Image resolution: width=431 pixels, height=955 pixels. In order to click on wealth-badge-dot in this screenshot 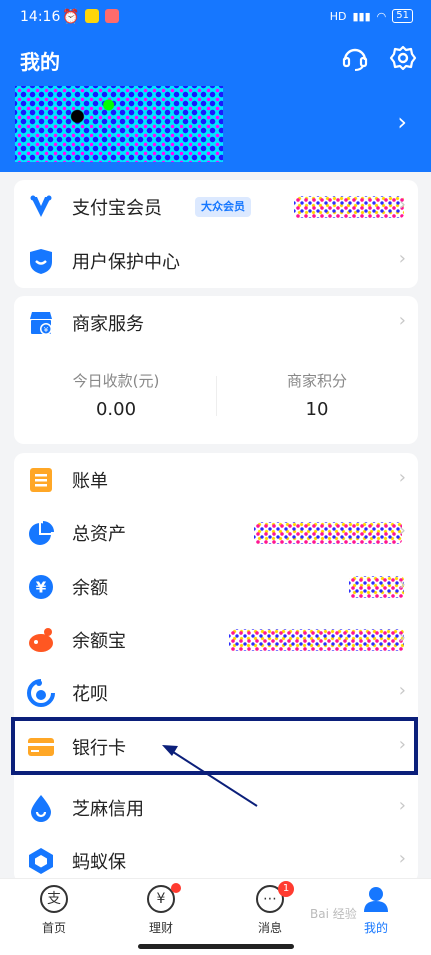, I will do `click(176, 888)`.